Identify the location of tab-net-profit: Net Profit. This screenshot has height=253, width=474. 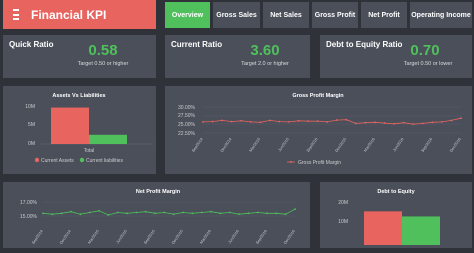
(384, 15).